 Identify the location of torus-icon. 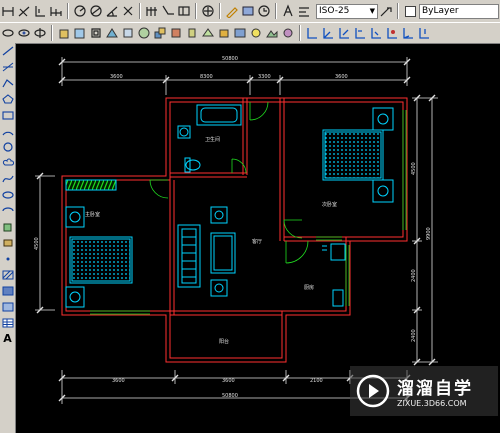
(144, 33).